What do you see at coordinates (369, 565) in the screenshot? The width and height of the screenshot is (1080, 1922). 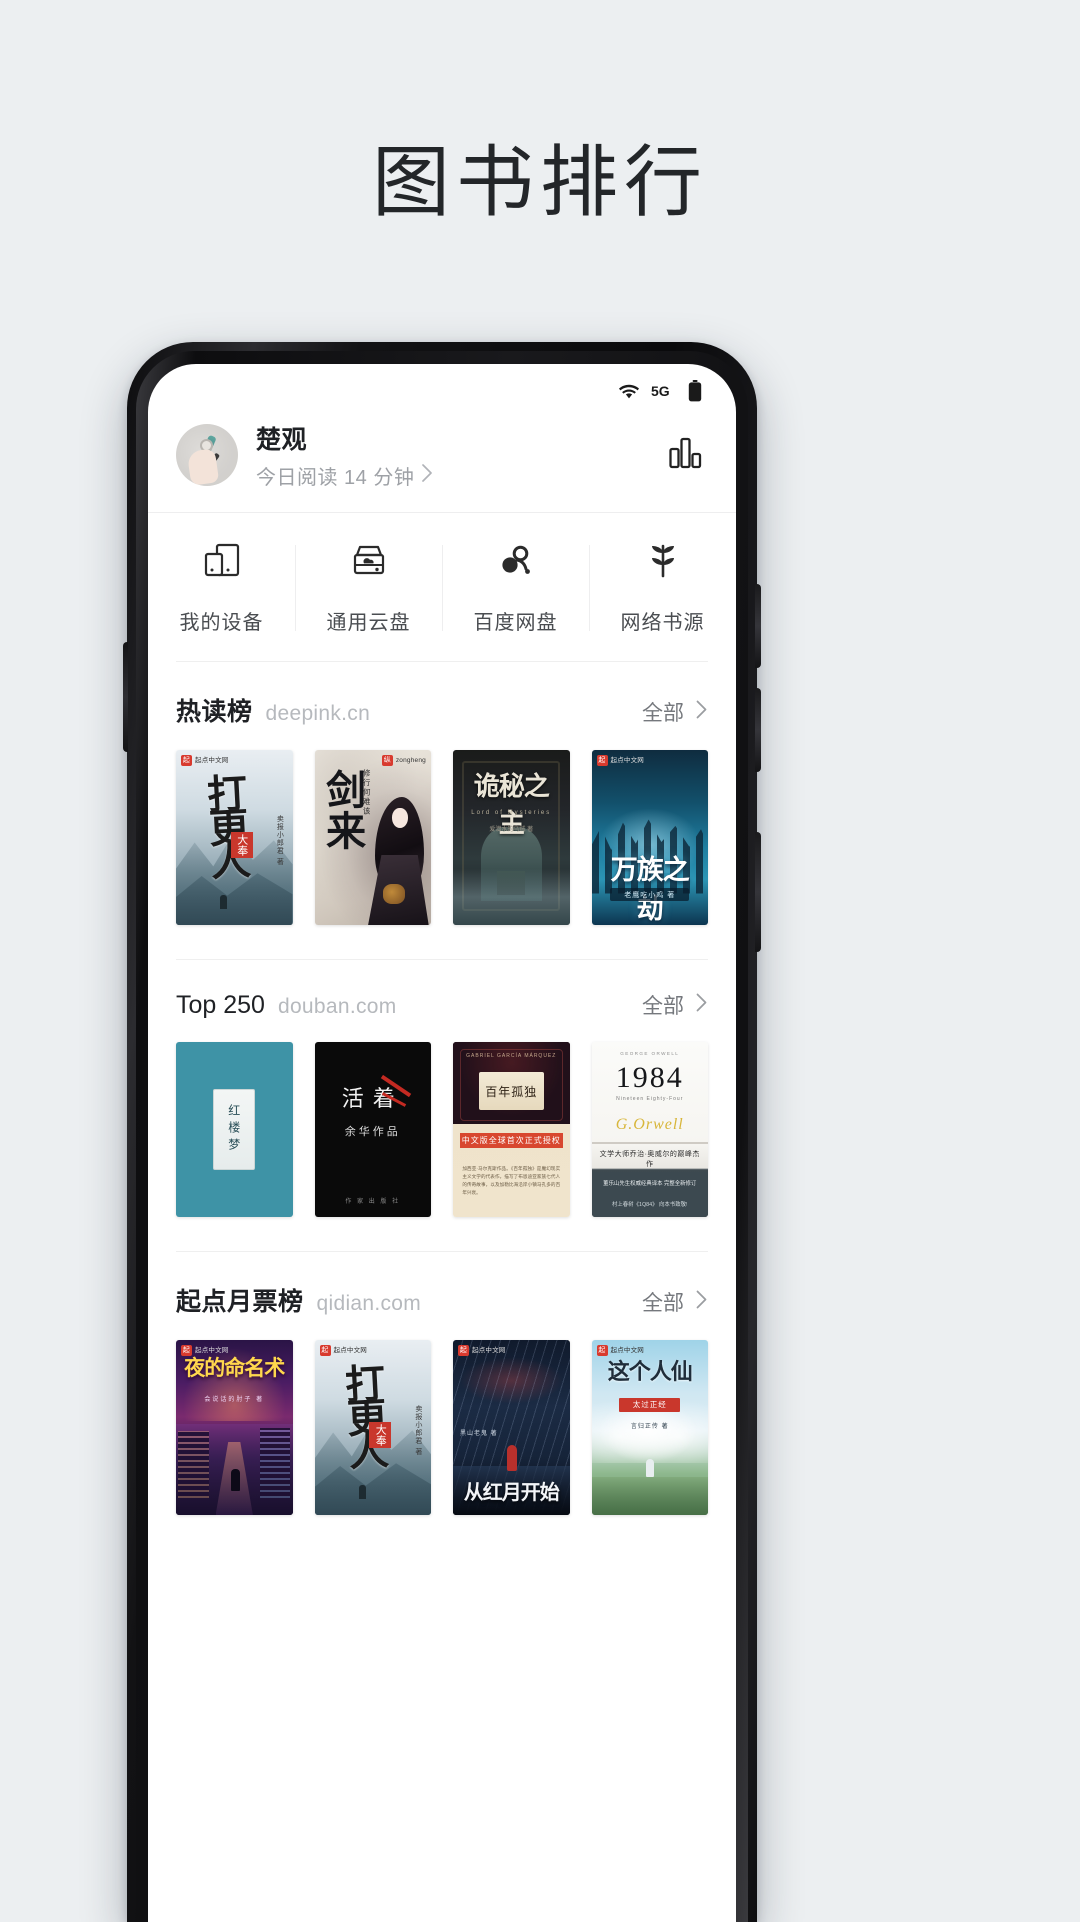 I see `cloud-drive-icon` at bounding box center [369, 565].